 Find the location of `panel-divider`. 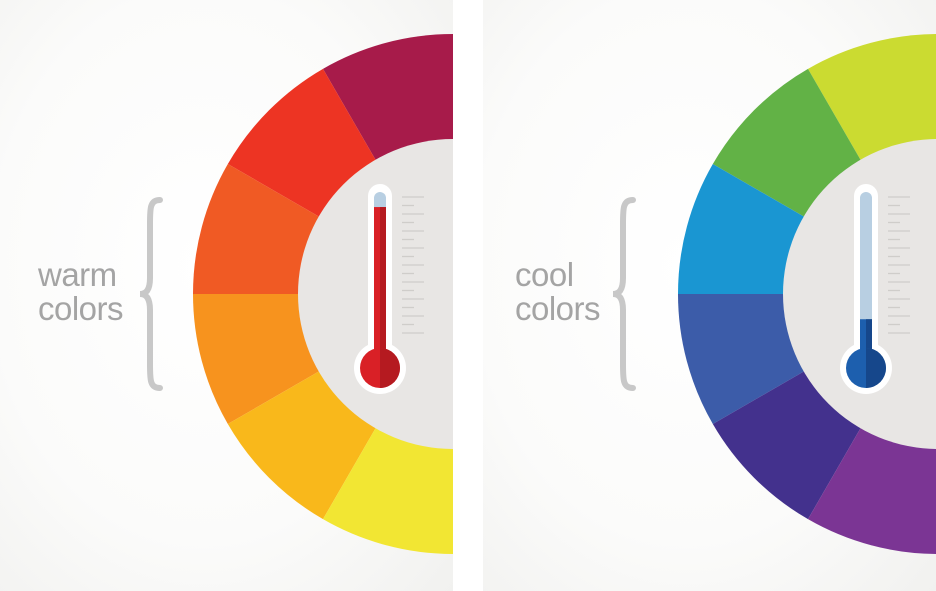

panel-divider is located at coordinates (468, 295).